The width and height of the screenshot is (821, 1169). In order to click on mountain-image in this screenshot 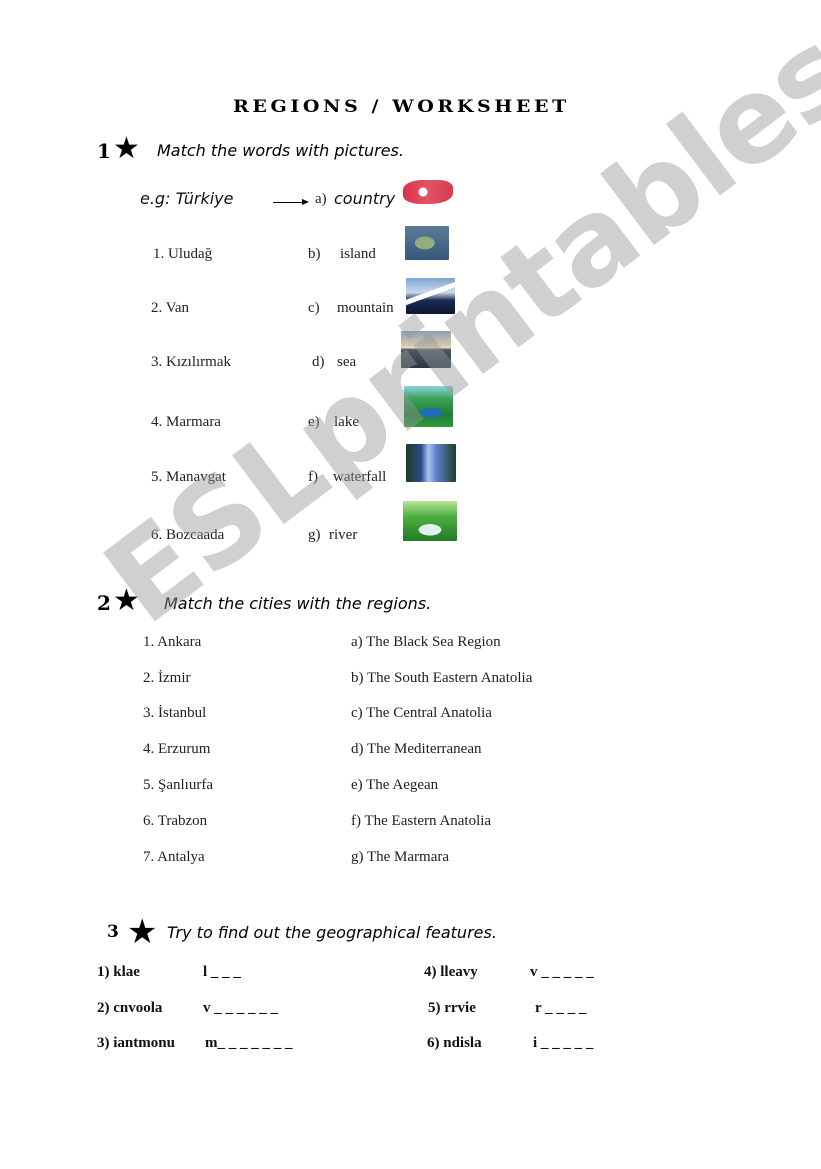, I will do `click(430, 296)`.